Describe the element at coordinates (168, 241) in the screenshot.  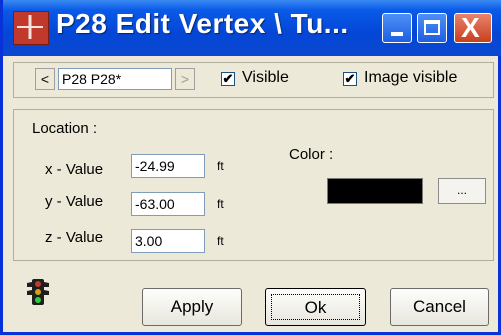
I see `z-value-field: 3.00` at that location.